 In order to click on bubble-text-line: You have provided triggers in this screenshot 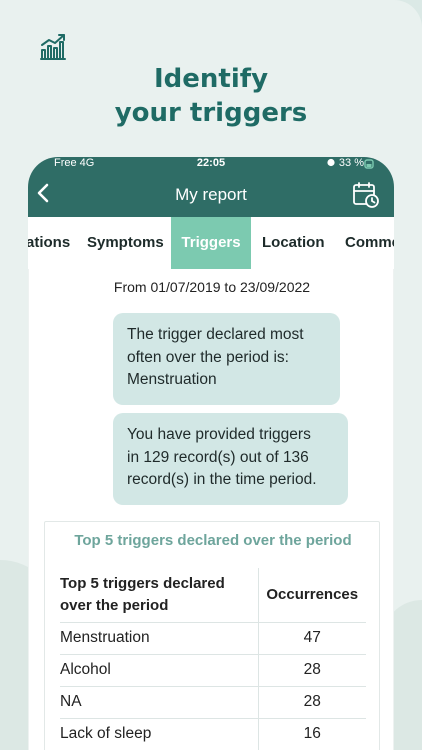, I will do `click(219, 434)`.